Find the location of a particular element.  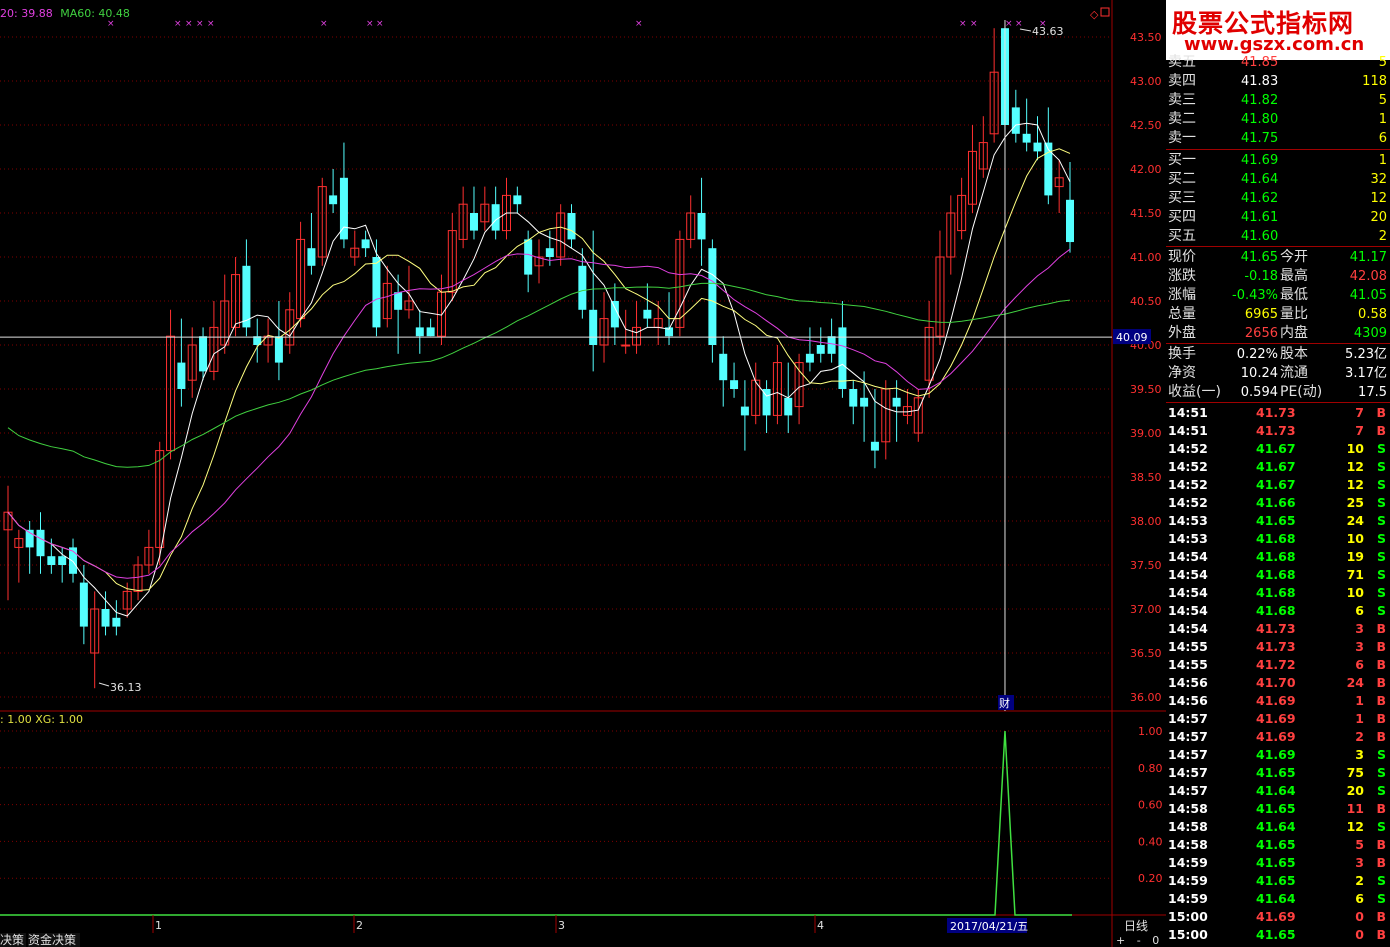

tick-volume: 0 is located at coordinates (1359, 916).